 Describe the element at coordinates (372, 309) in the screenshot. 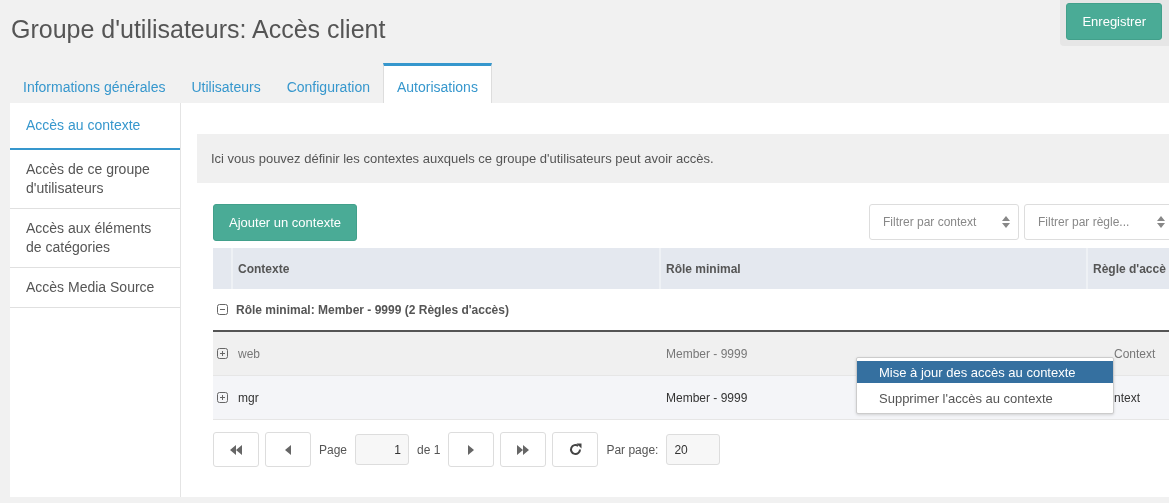

I see `group-header: Rôle minimal: Member - 9999 (2 Règles d'accès)` at that location.